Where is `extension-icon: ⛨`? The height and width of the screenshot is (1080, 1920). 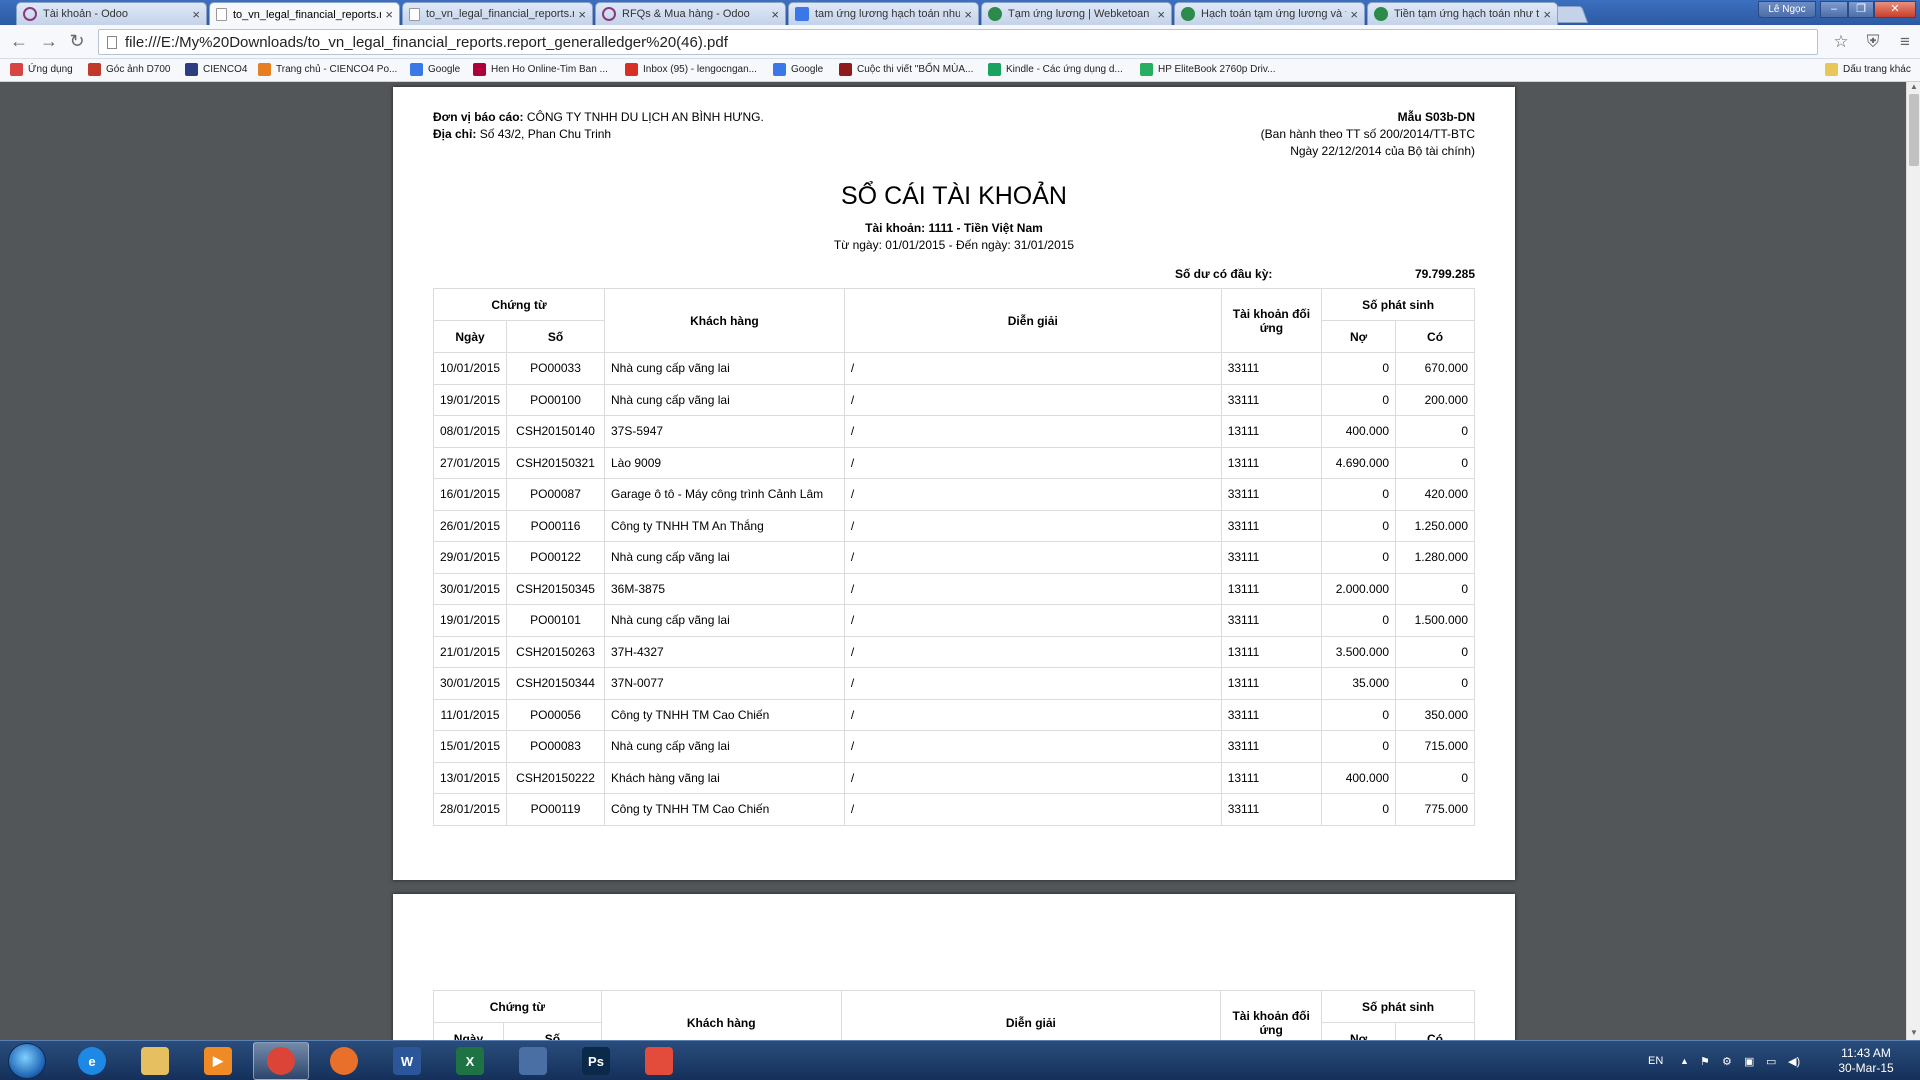 extension-icon: ⛨ is located at coordinates (1873, 42).